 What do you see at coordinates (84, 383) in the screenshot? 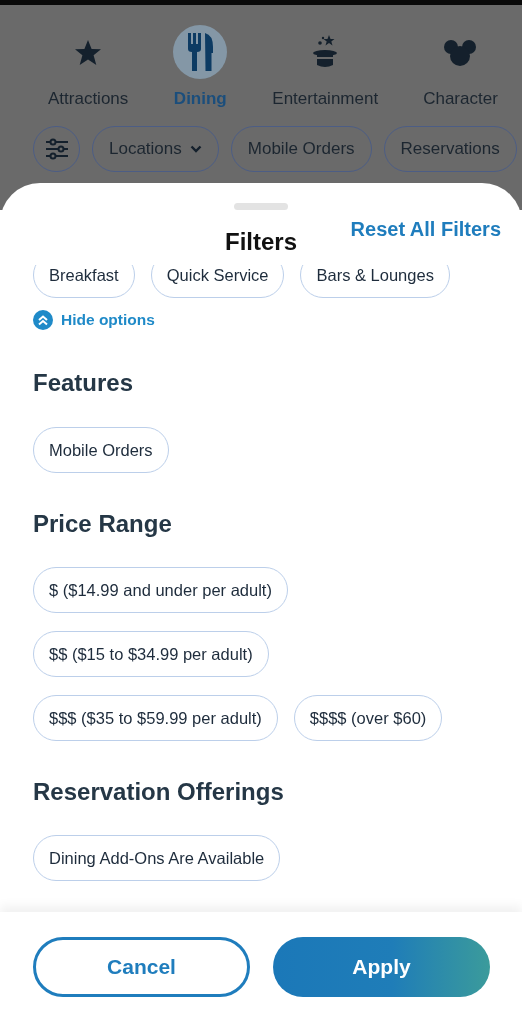
I see `section-heading: Features` at bounding box center [84, 383].